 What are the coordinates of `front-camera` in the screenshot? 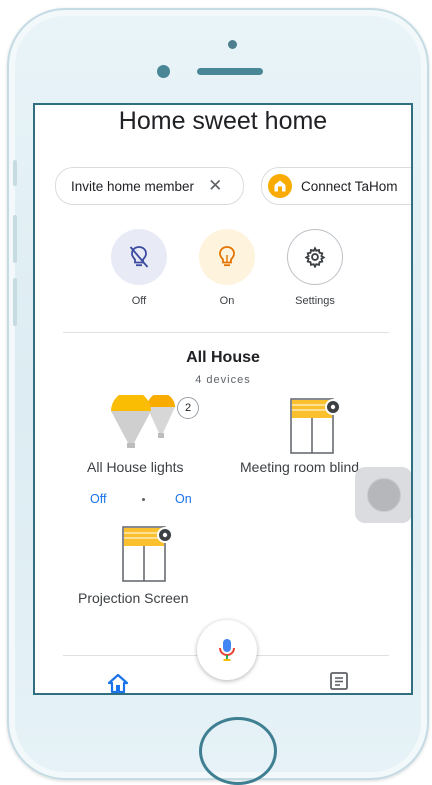 It's located at (163, 71).